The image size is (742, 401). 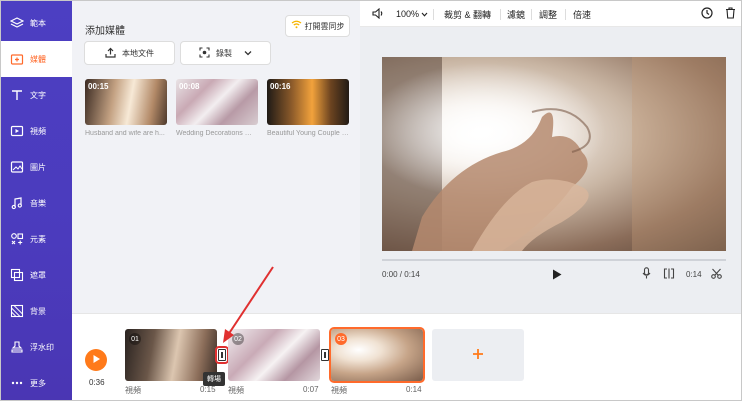 I want to click on image-icon, so click(x=17, y=167).